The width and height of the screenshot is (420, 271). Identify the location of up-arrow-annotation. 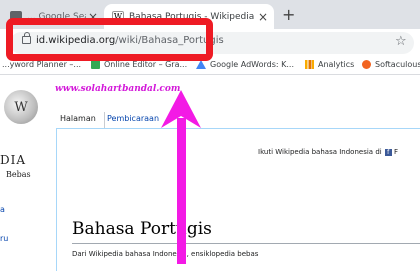
(181, 177).